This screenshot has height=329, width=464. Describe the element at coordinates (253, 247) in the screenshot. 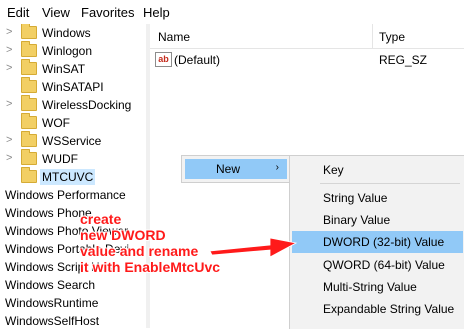

I see `annotation-arrow-icon` at that location.